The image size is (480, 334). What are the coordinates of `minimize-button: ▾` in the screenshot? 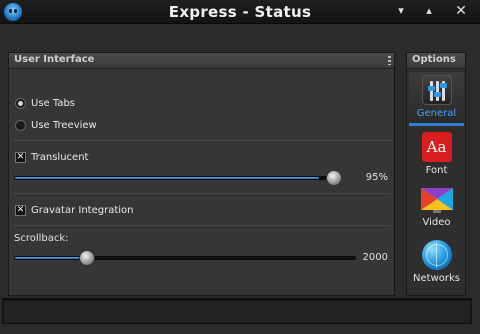 It's located at (401, 11).